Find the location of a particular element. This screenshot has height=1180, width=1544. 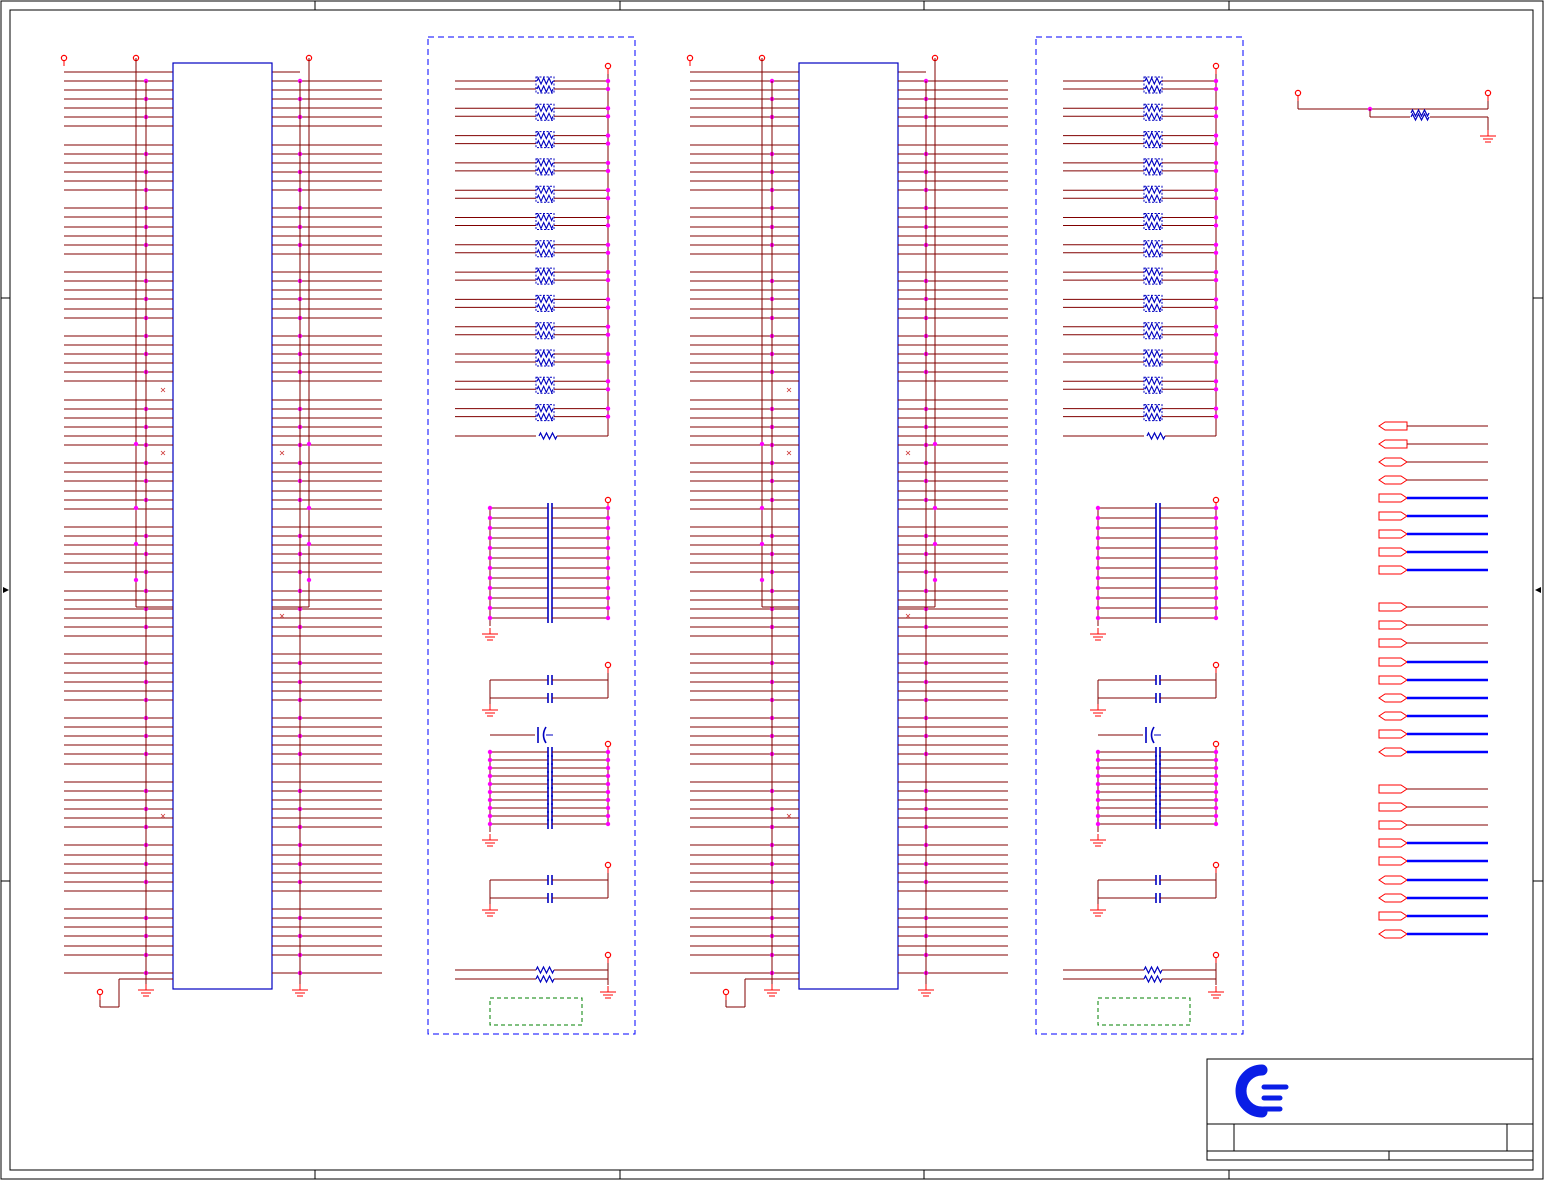

connector-body is located at coordinates (848, 526).